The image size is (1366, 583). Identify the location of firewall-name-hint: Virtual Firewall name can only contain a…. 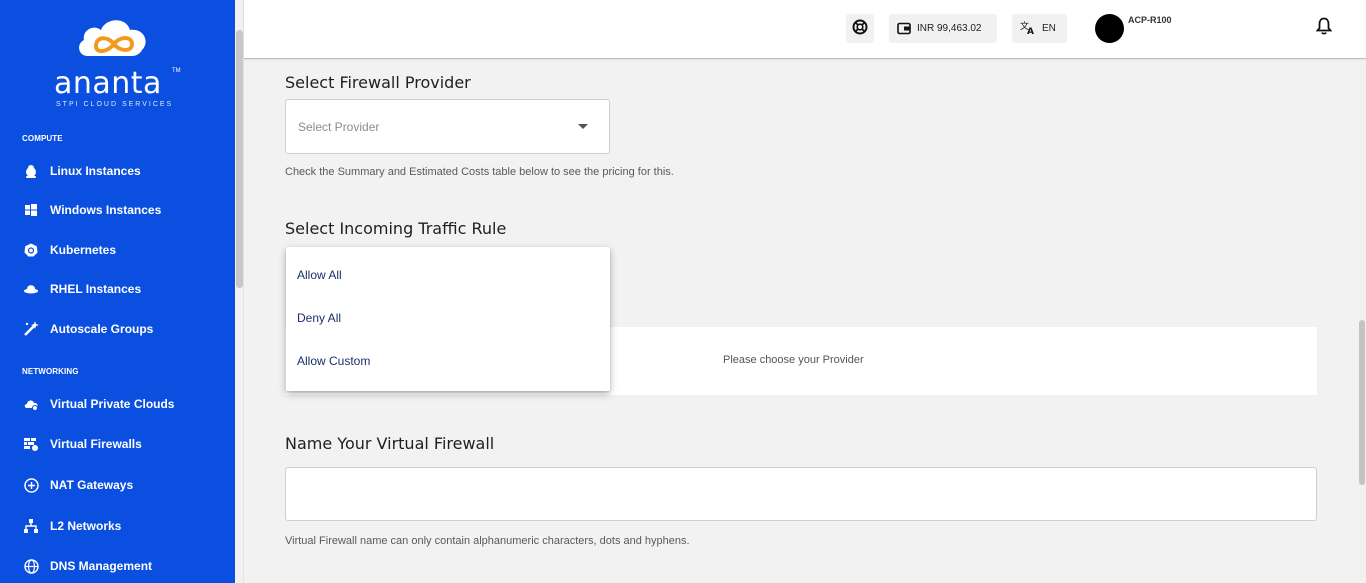
(487, 541).